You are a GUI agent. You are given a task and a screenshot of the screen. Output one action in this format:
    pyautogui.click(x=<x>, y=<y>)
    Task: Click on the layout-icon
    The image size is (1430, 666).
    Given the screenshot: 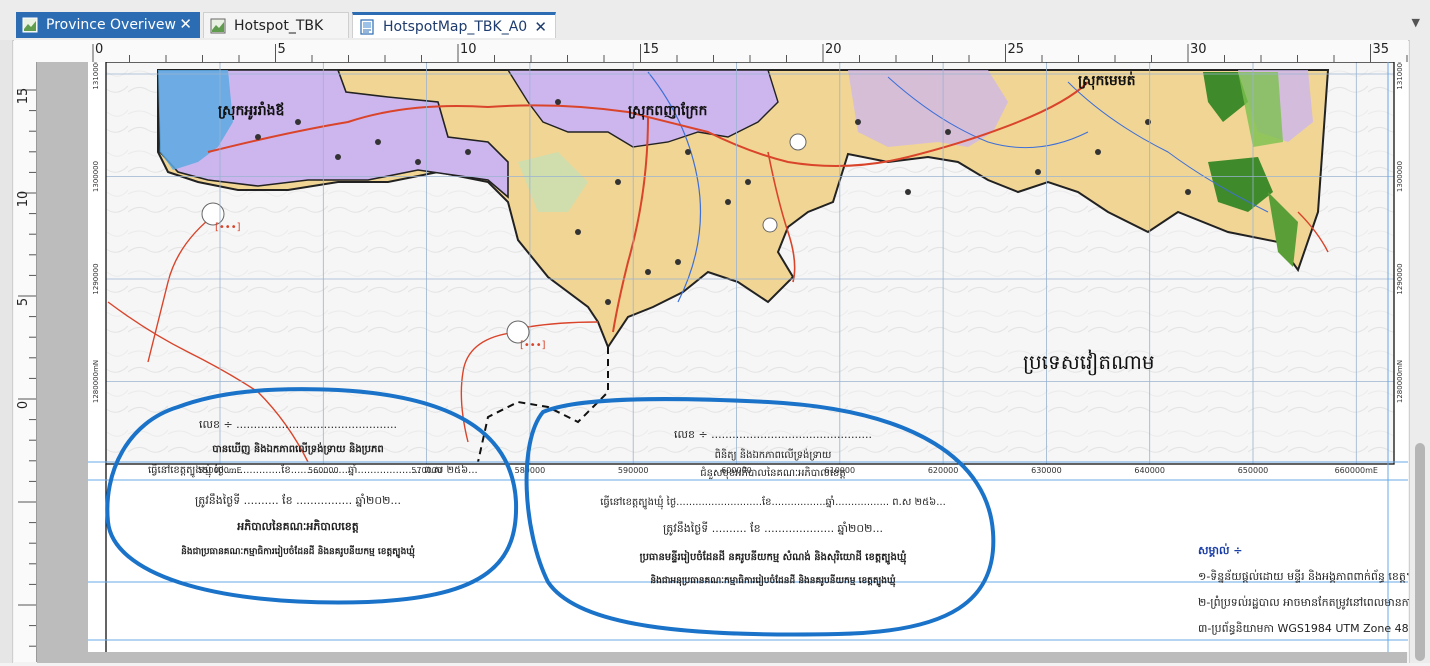 What is the action you would take?
    pyautogui.click(x=367, y=26)
    